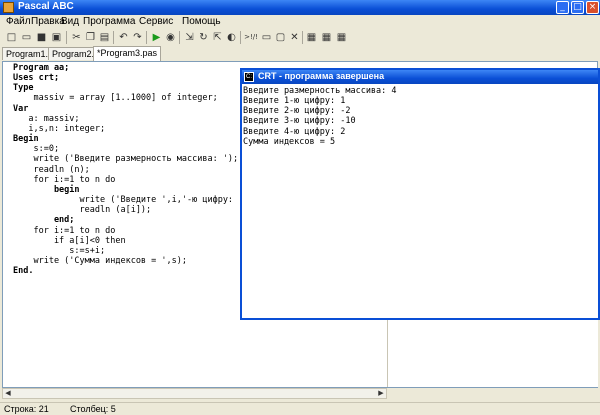  I want to click on file-tabs: Program1.pas Program2.pas *Program3.pas, so click(300, 53).